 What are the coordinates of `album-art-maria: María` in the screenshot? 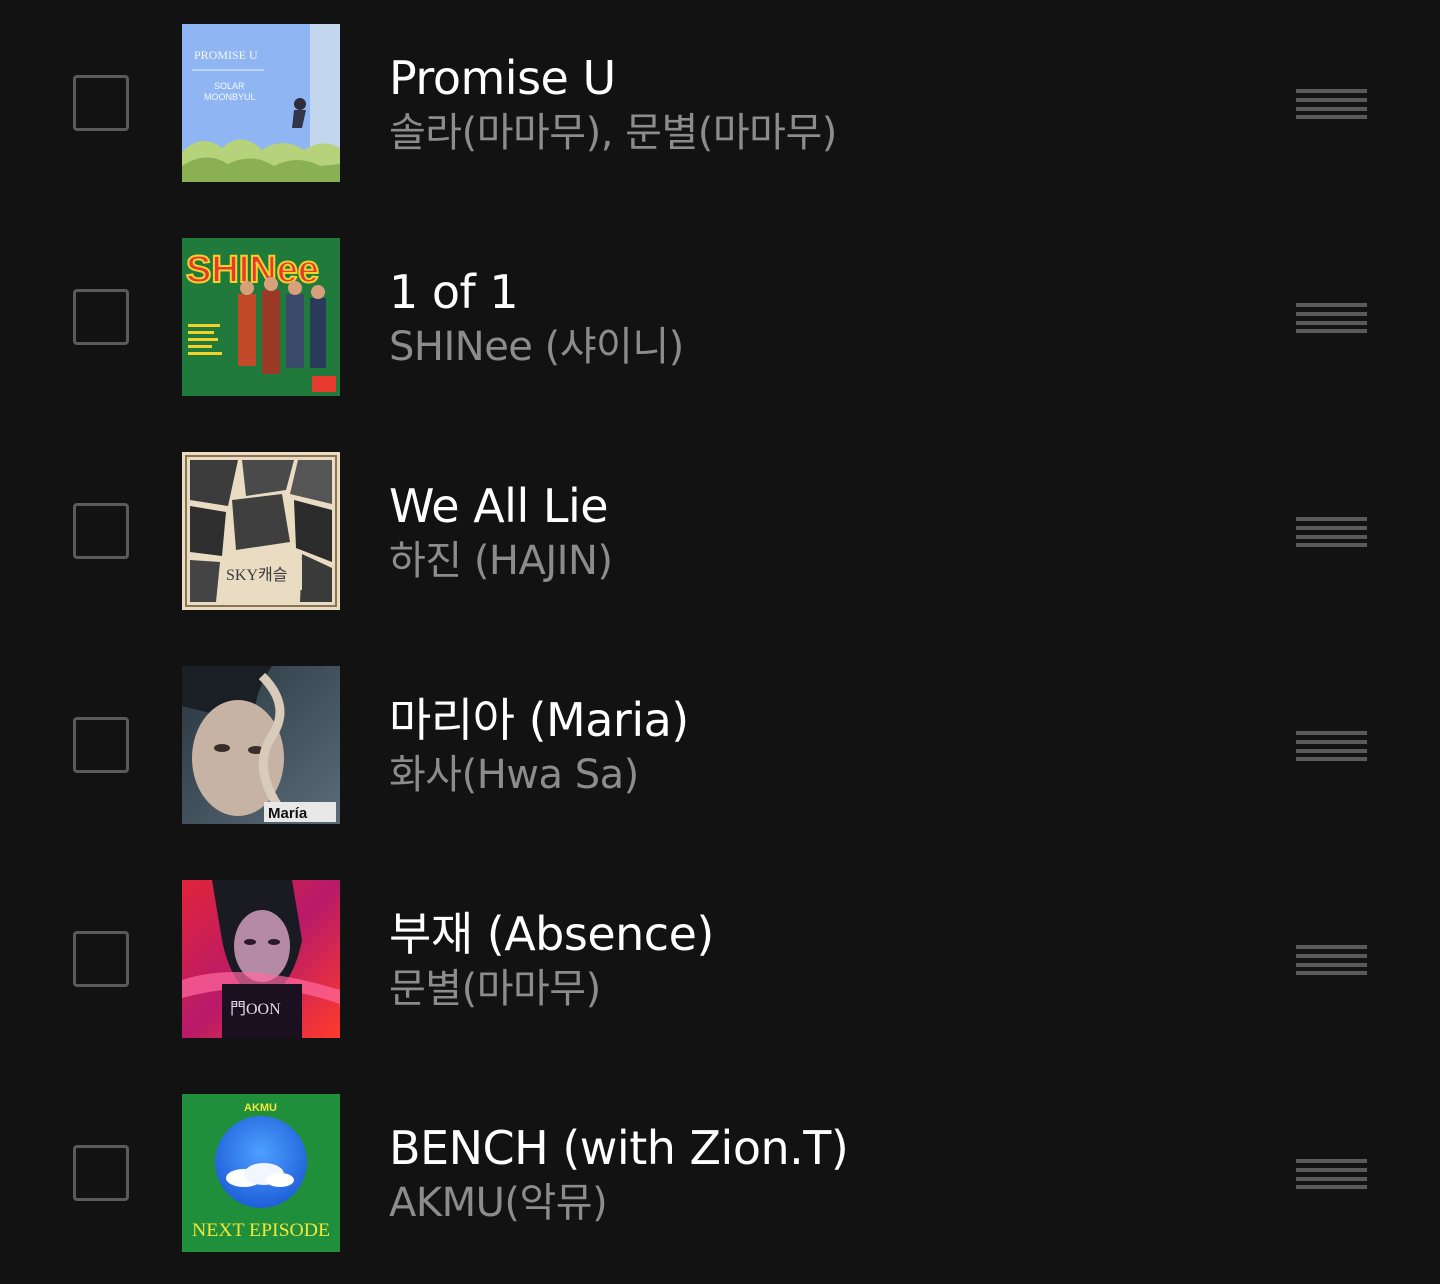 It's located at (261, 745).